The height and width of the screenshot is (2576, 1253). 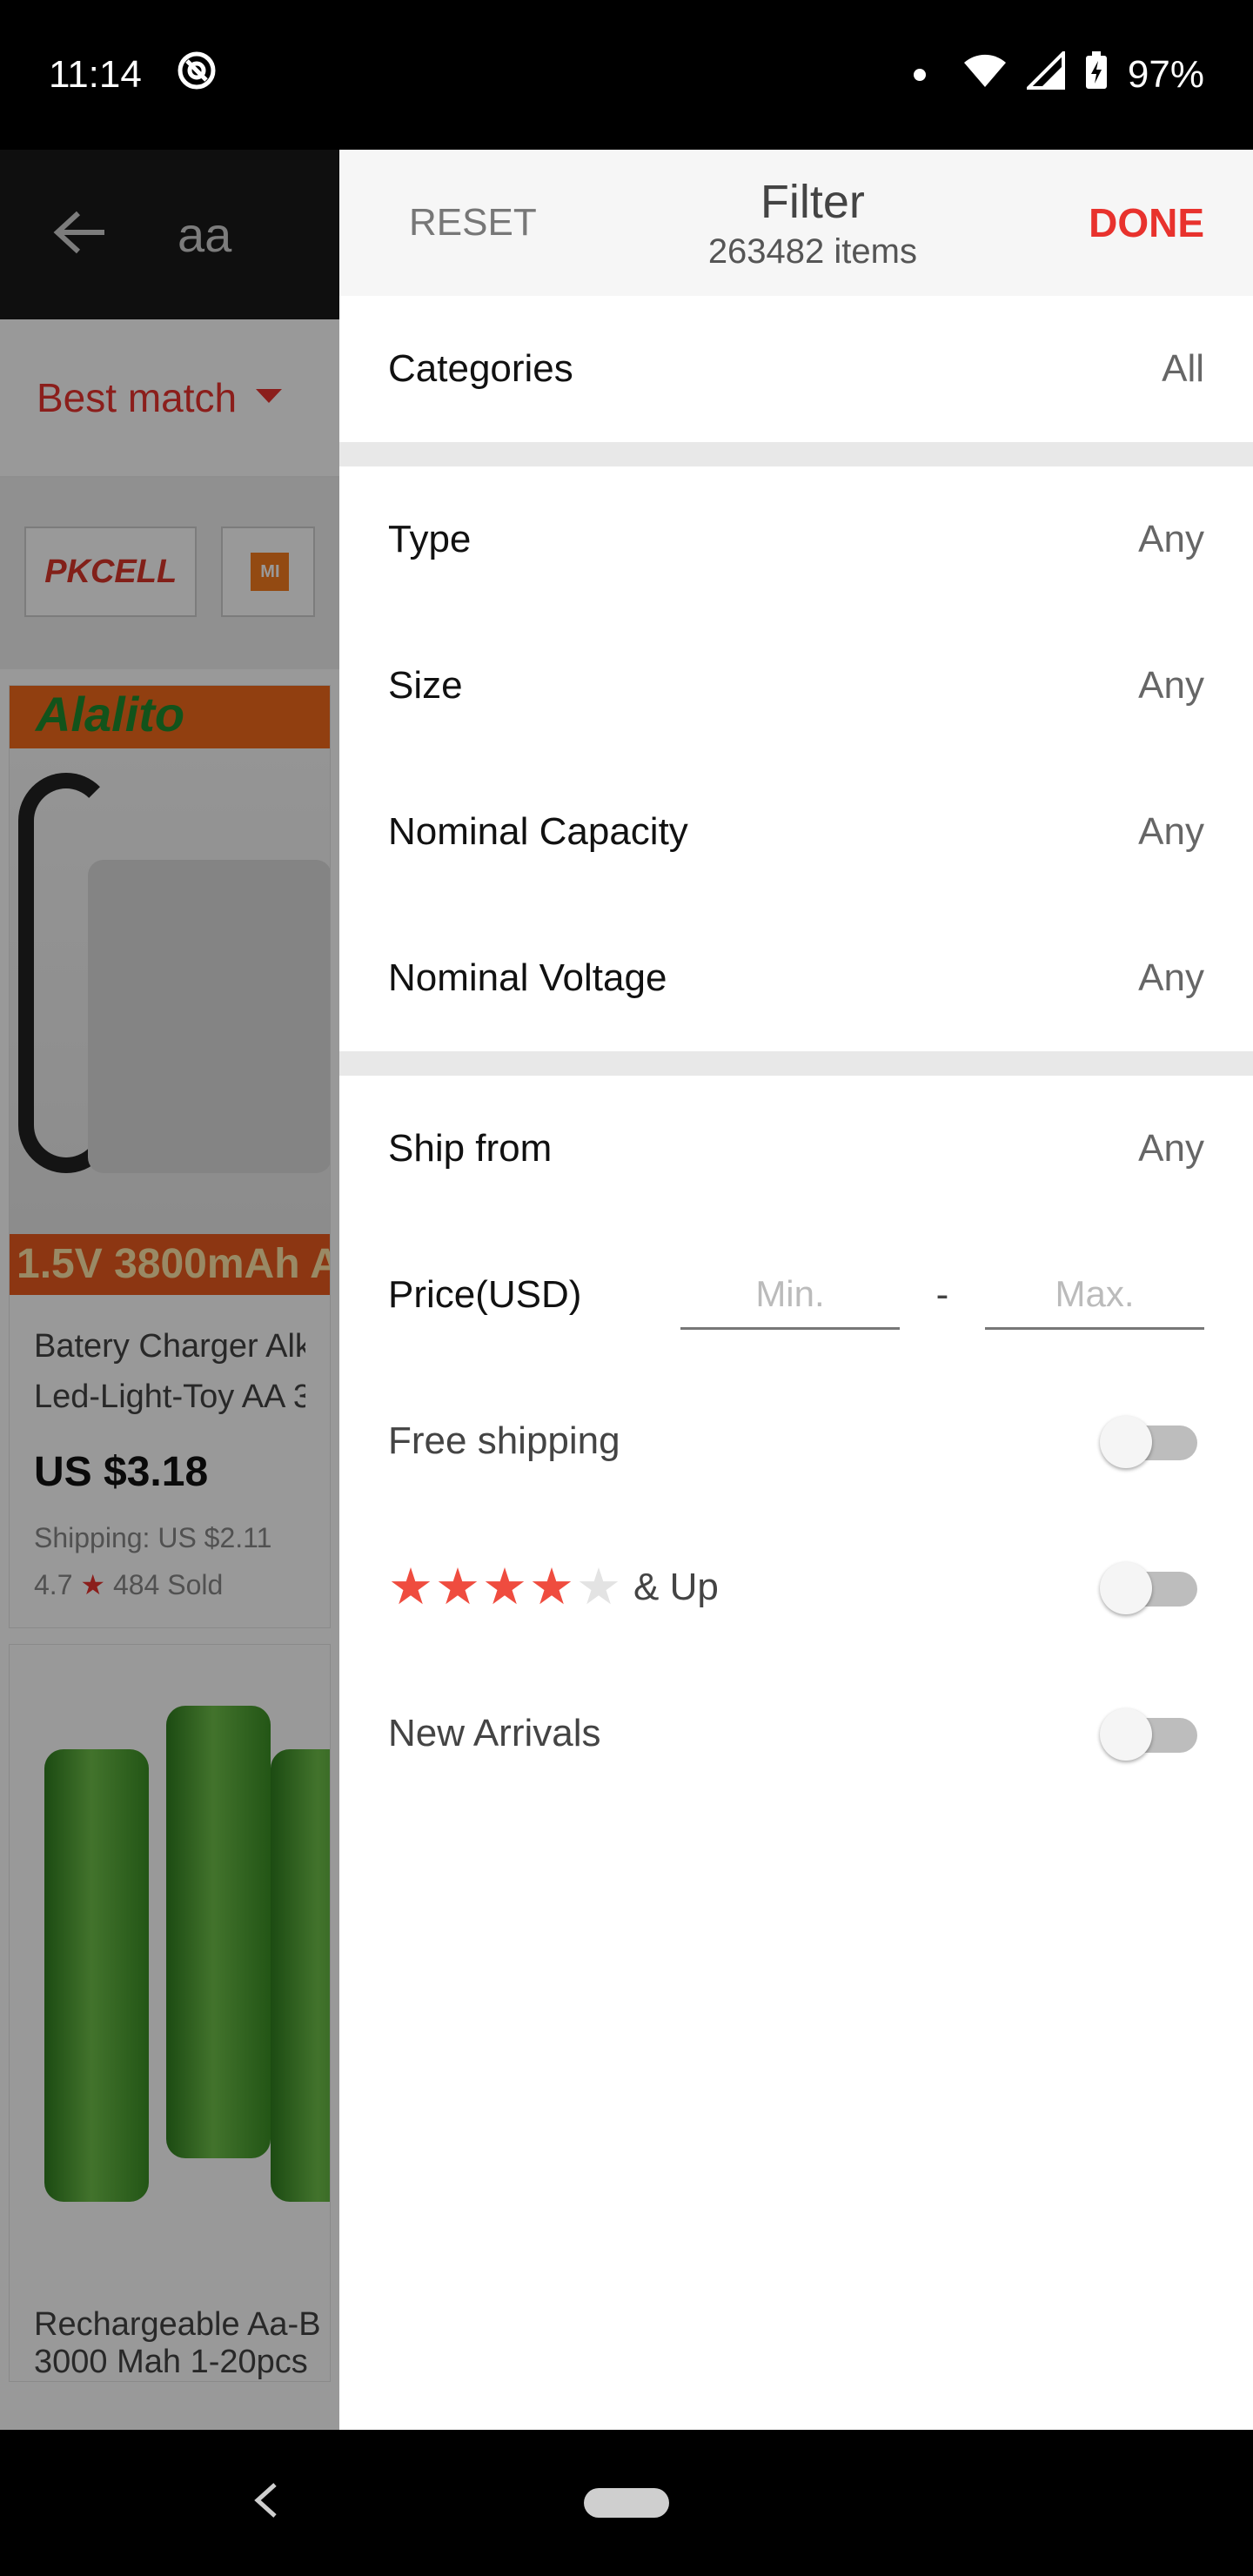 I want to click on status-bar: 11:14 97%, so click(x=626, y=75).